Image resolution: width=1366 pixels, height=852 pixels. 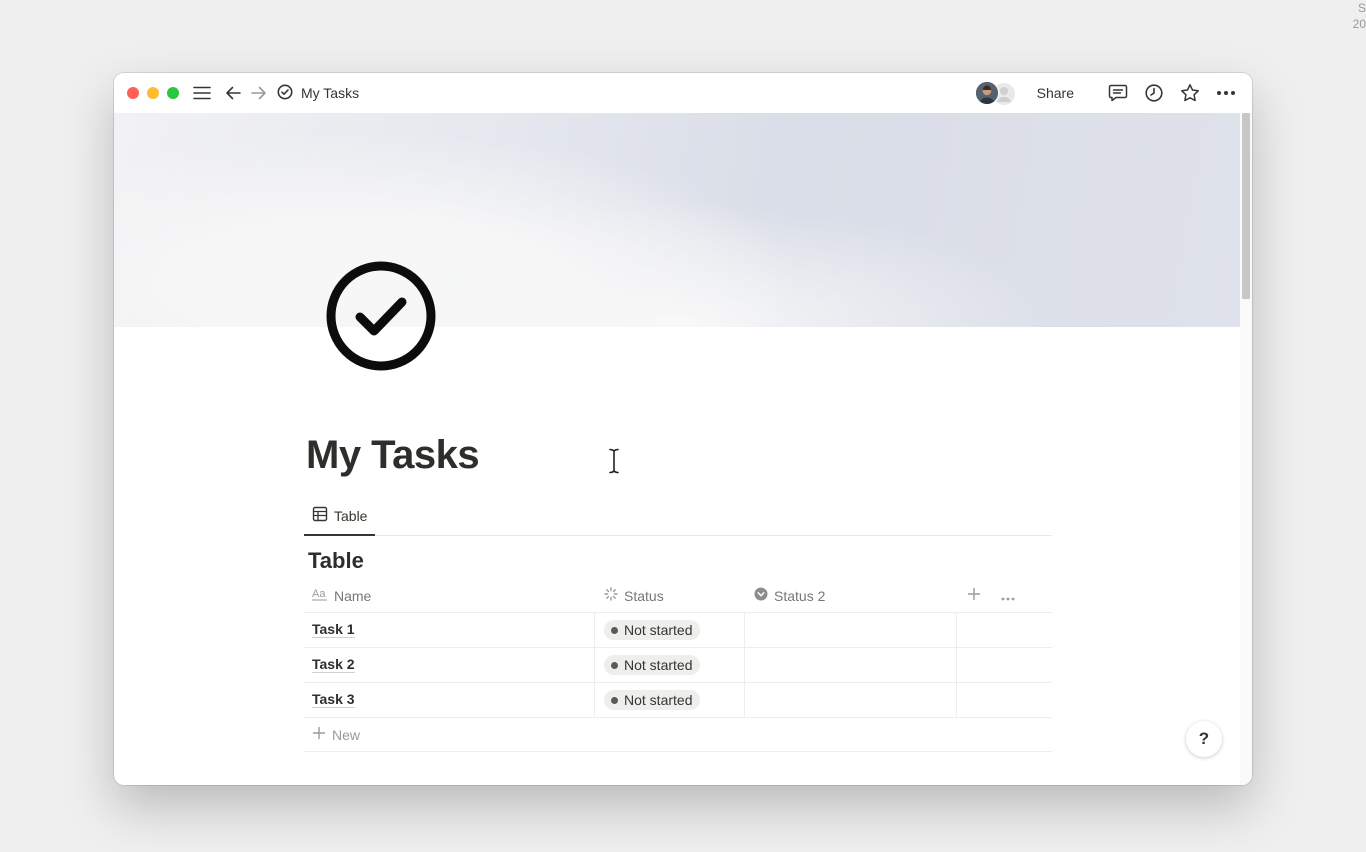 What do you see at coordinates (202, 93) in the screenshot?
I see `sidebar-menu-icon` at bounding box center [202, 93].